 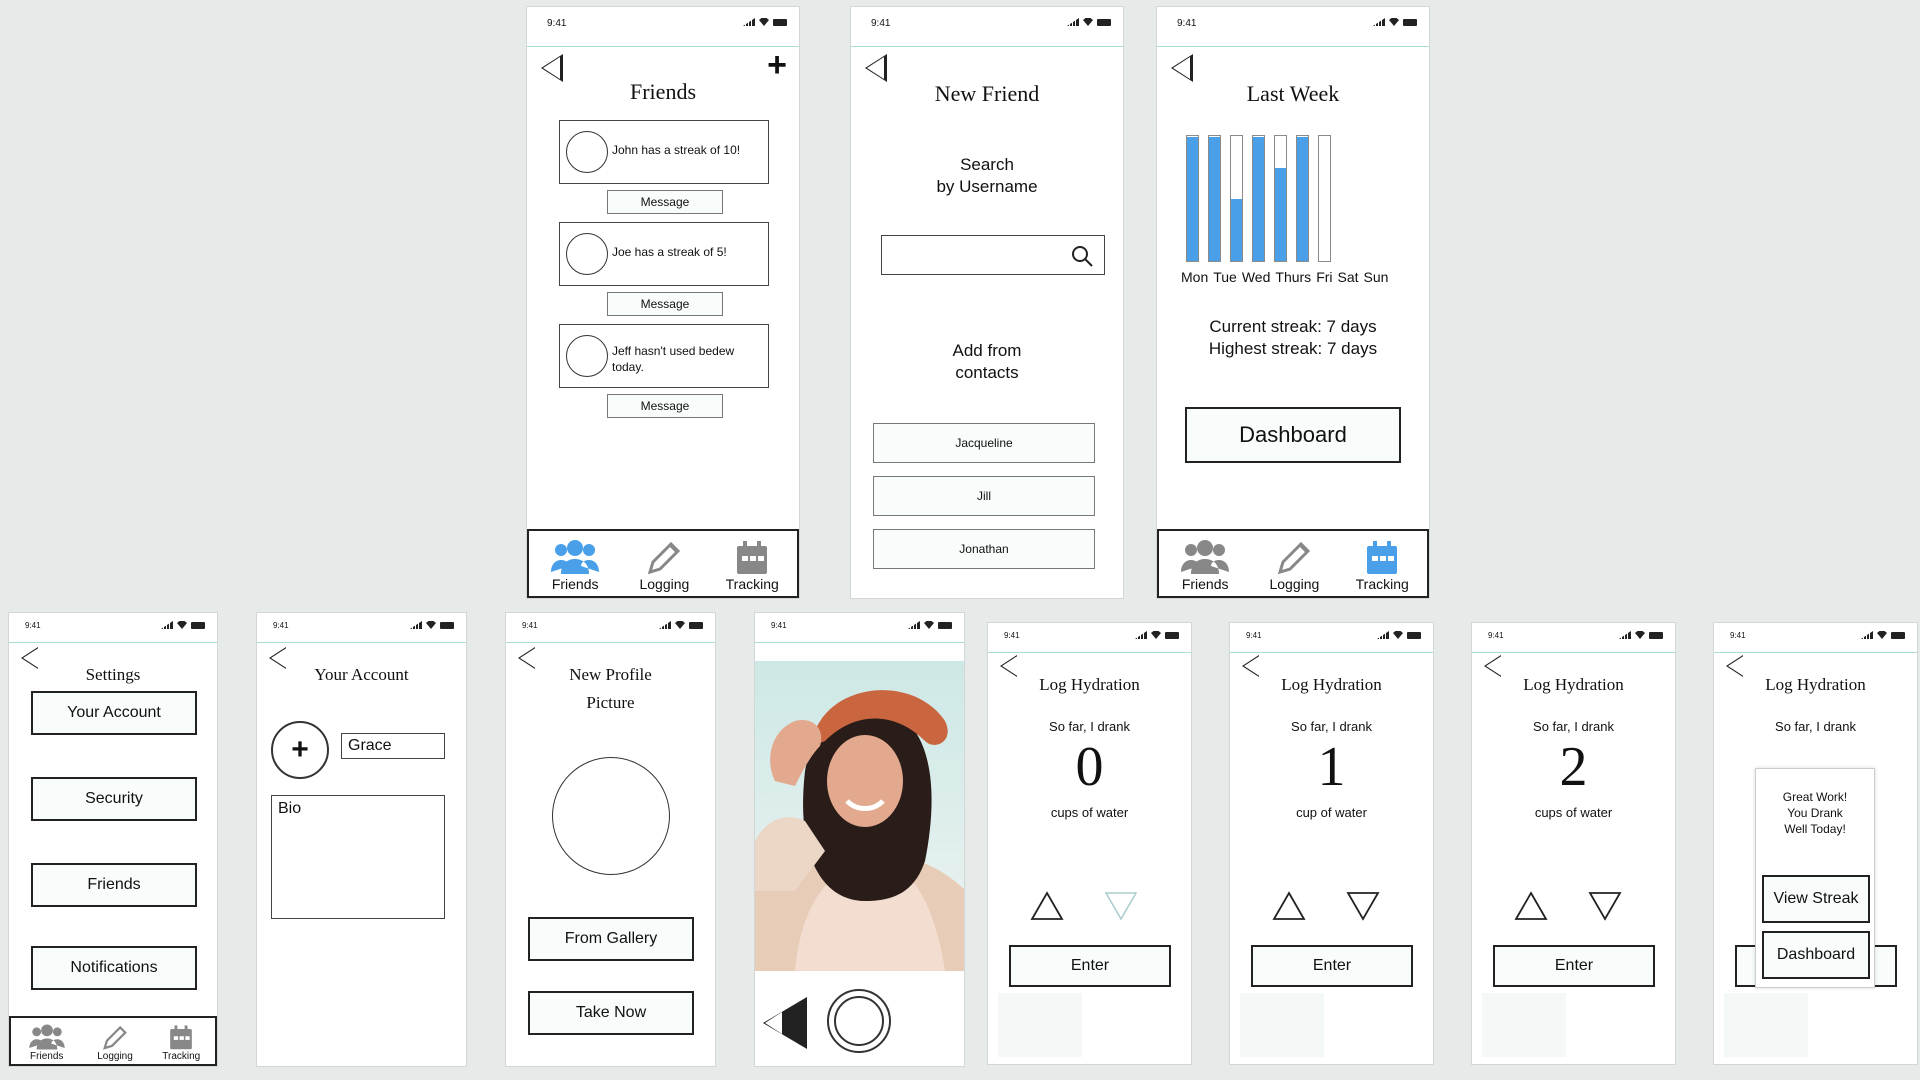 What do you see at coordinates (611, 939) in the screenshot?
I see `from-gallery-button: From Gallery` at bounding box center [611, 939].